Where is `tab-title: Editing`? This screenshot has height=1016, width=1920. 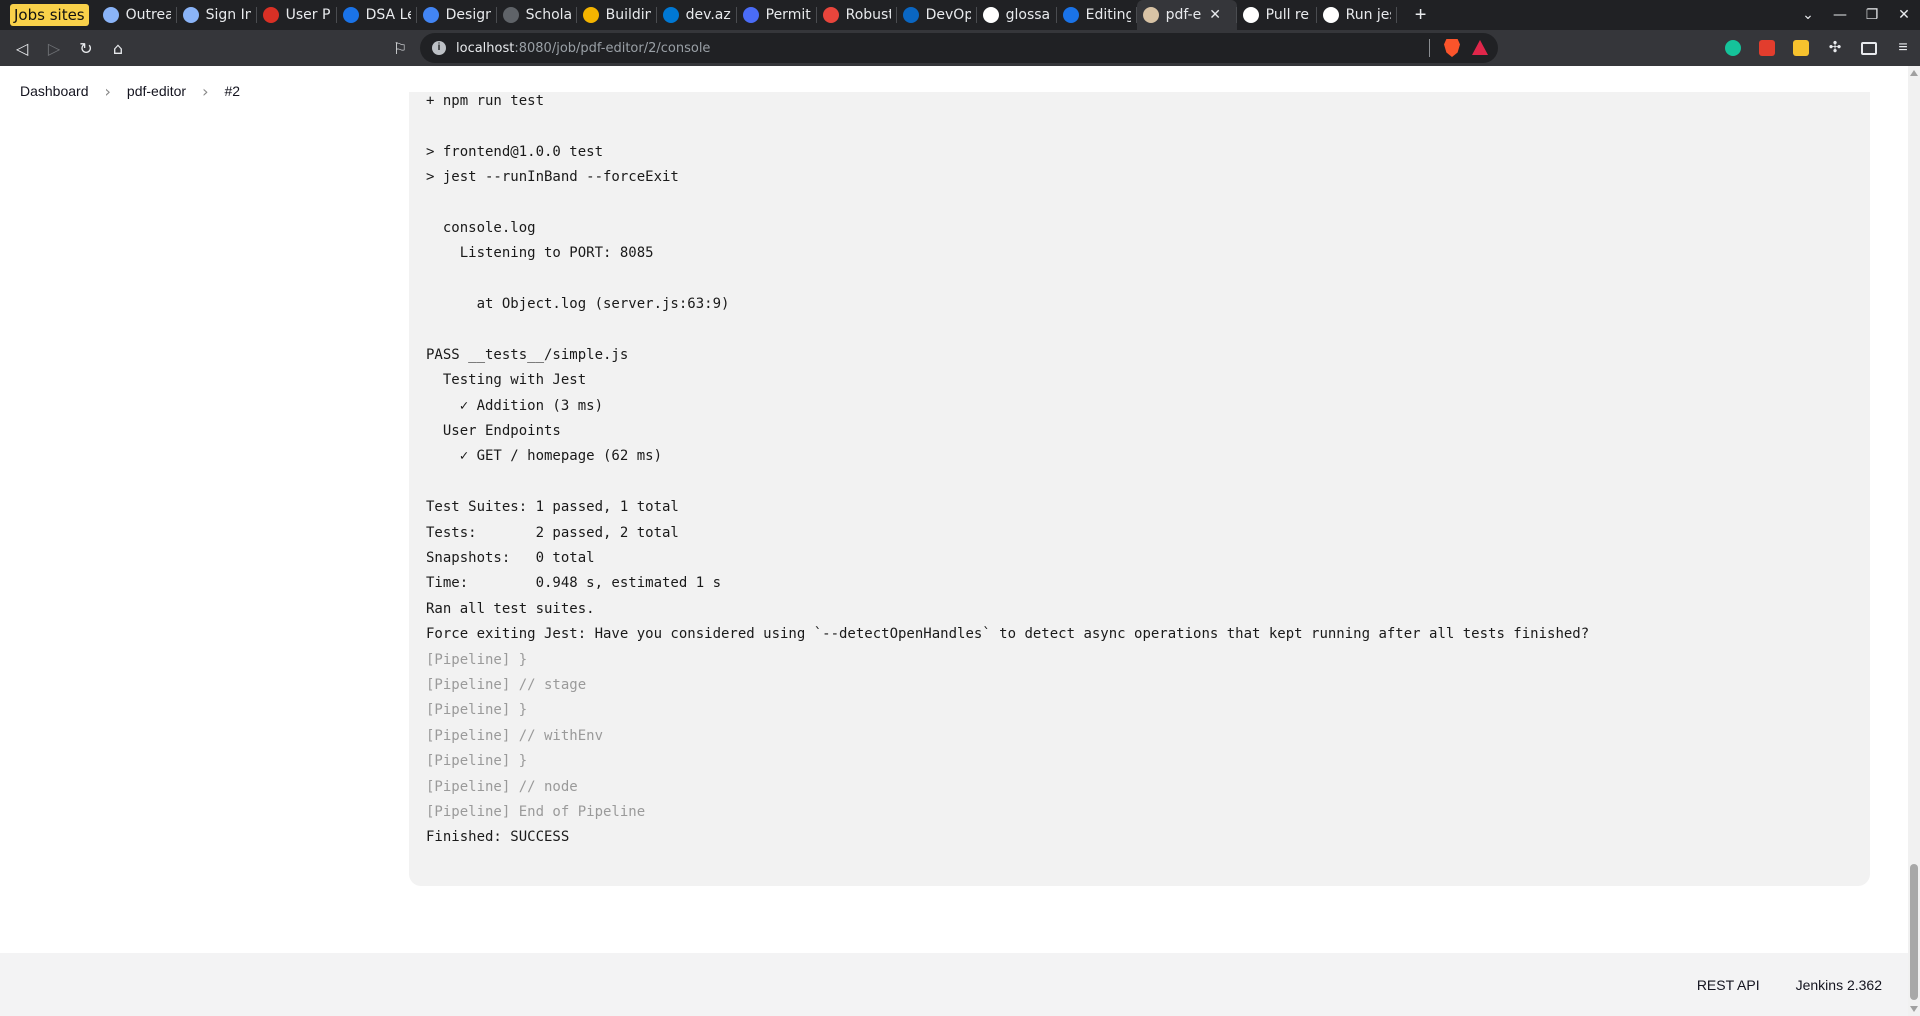 tab-title: Editing is located at coordinates (1108, 15).